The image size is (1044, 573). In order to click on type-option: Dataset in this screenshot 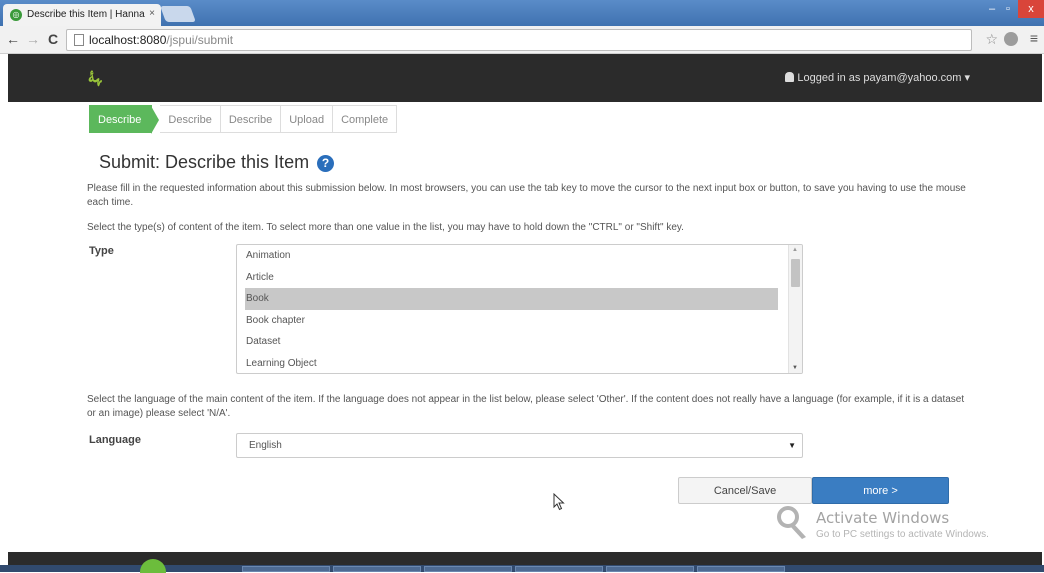, I will do `click(507, 342)`.